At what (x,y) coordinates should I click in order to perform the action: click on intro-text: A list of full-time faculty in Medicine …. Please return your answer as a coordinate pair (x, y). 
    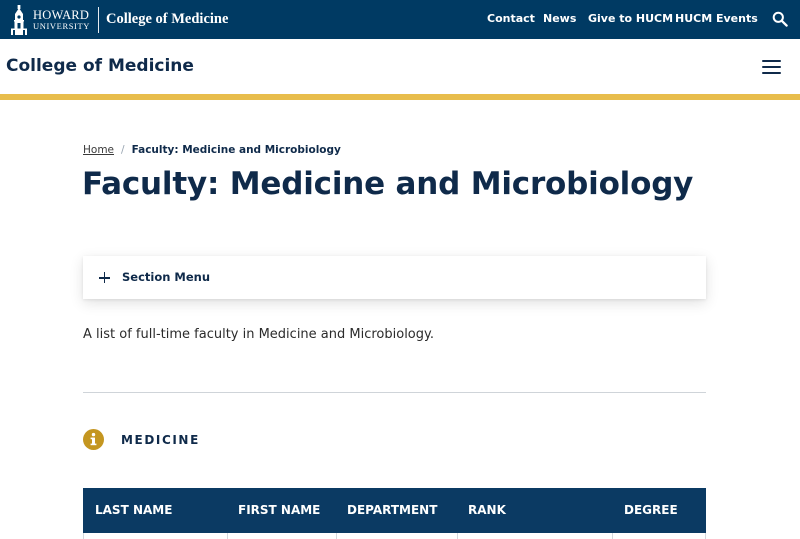
    Looking at the image, I should click on (258, 334).